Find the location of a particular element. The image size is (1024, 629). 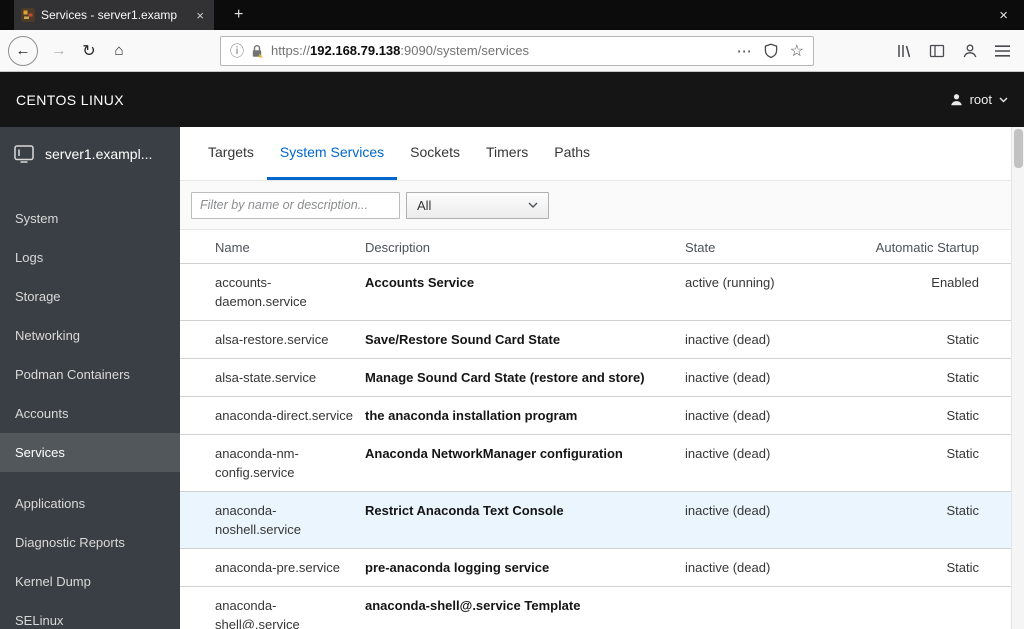

new-tab-button: + is located at coordinates (238, 15).